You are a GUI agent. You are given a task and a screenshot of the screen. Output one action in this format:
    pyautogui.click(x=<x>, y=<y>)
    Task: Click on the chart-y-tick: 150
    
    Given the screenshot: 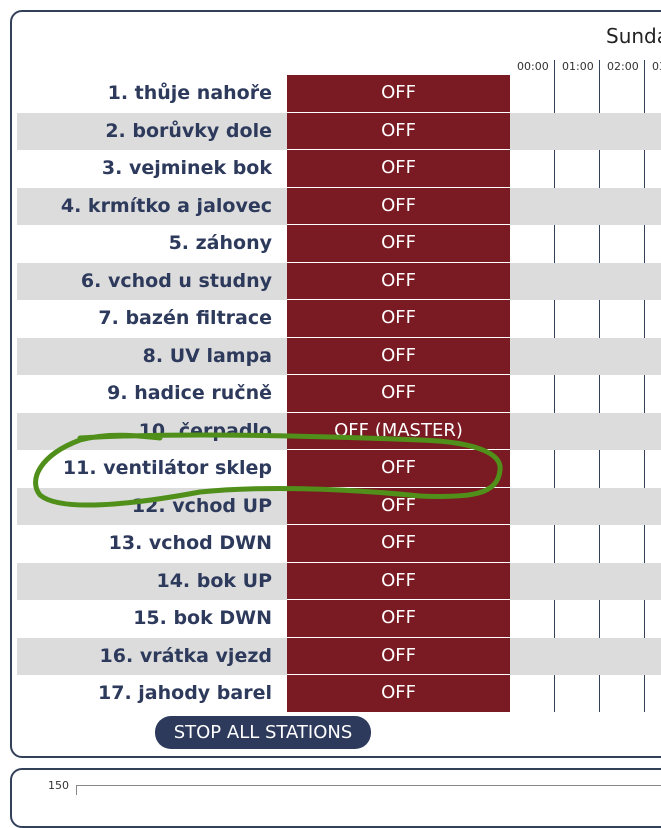 What is the action you would take?
    pyautogui.click(x=58, y=785)
    